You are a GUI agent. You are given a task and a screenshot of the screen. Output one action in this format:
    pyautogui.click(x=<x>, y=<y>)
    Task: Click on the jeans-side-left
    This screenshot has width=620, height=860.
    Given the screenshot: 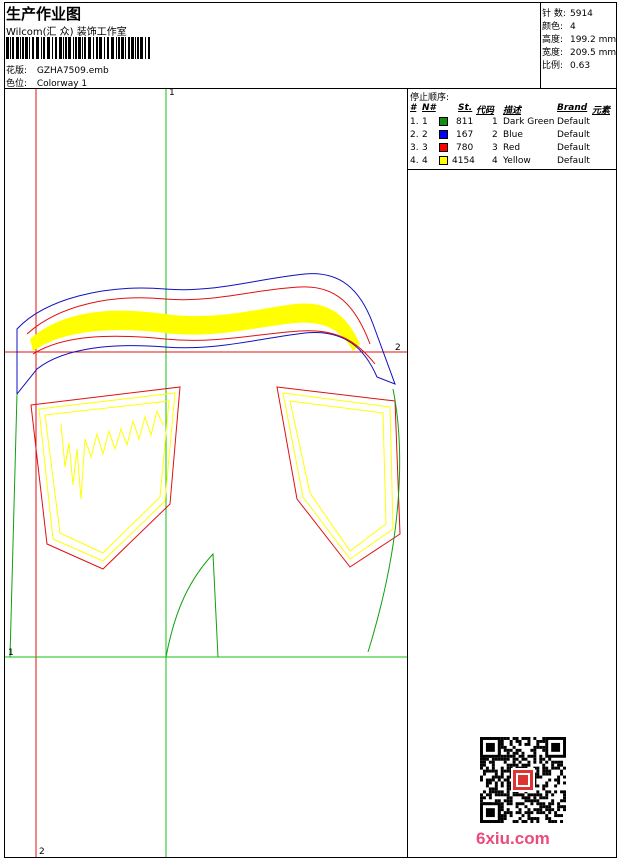 What is the action you would take?
    pyautogui.click(x=13, y=525)
    